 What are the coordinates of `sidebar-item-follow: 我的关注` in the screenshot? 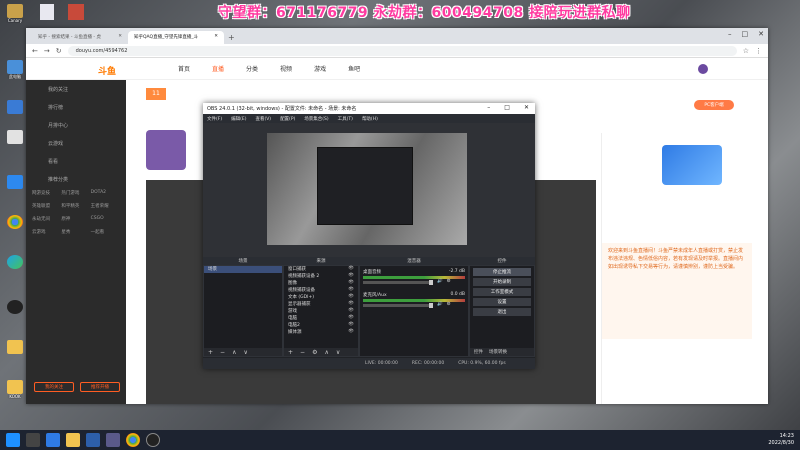 It's located at (76, 89).